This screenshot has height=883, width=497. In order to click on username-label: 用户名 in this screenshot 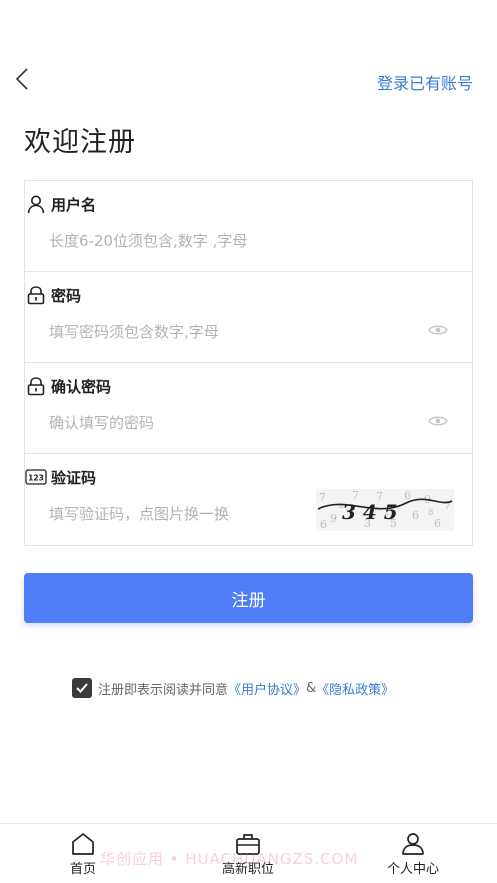, I will do `click(74, 204)`.